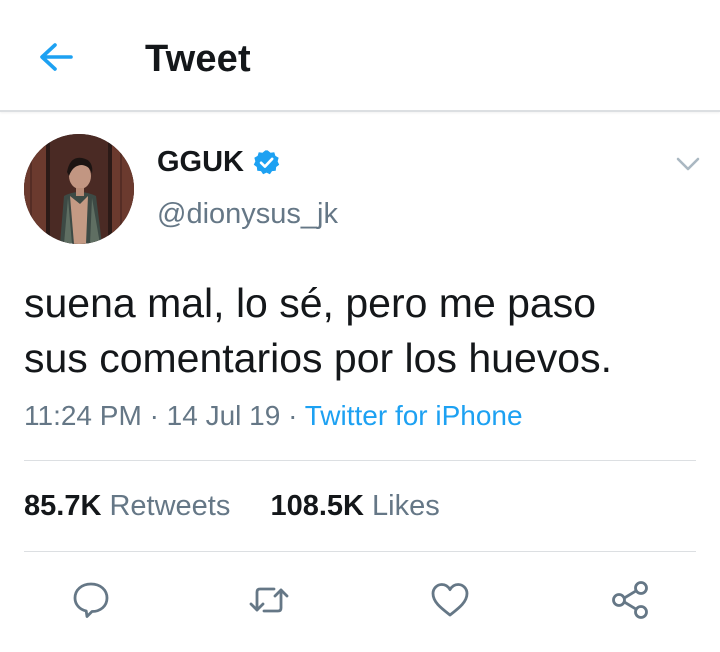 The image size is (720, 652). I want to click on tweet-options-button, so click(688, 164).